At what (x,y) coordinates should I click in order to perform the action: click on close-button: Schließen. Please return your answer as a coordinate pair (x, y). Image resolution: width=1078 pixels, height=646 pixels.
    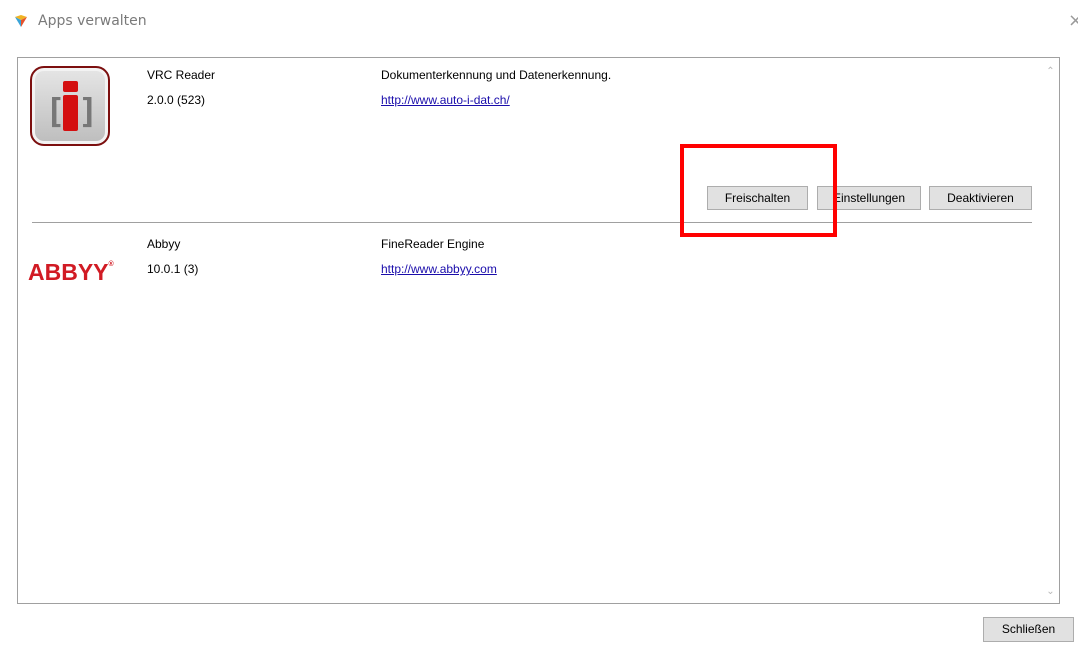
    Looking at the image, I should click on (1028, 629).